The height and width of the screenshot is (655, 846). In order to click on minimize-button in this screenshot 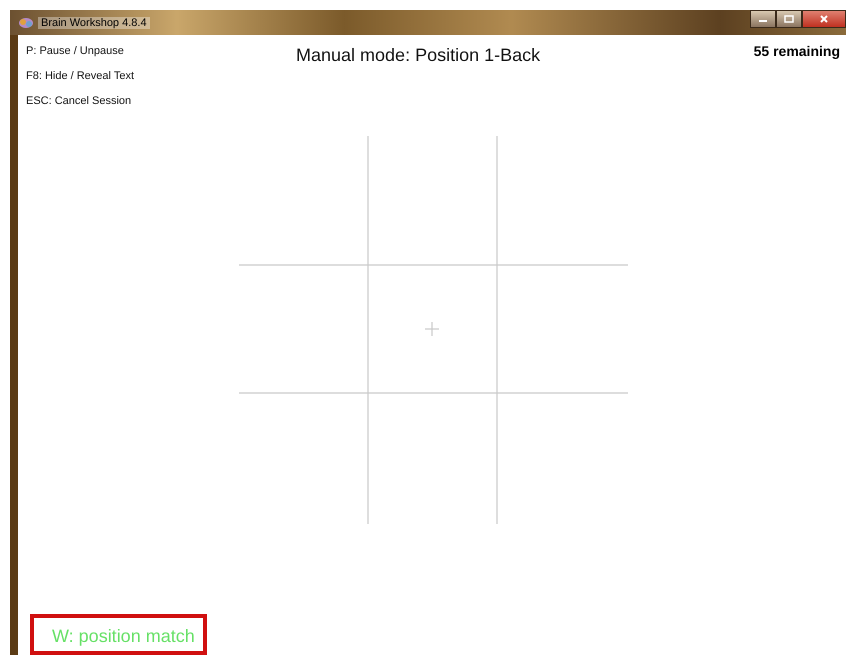, I will do `click(763, 19)`.